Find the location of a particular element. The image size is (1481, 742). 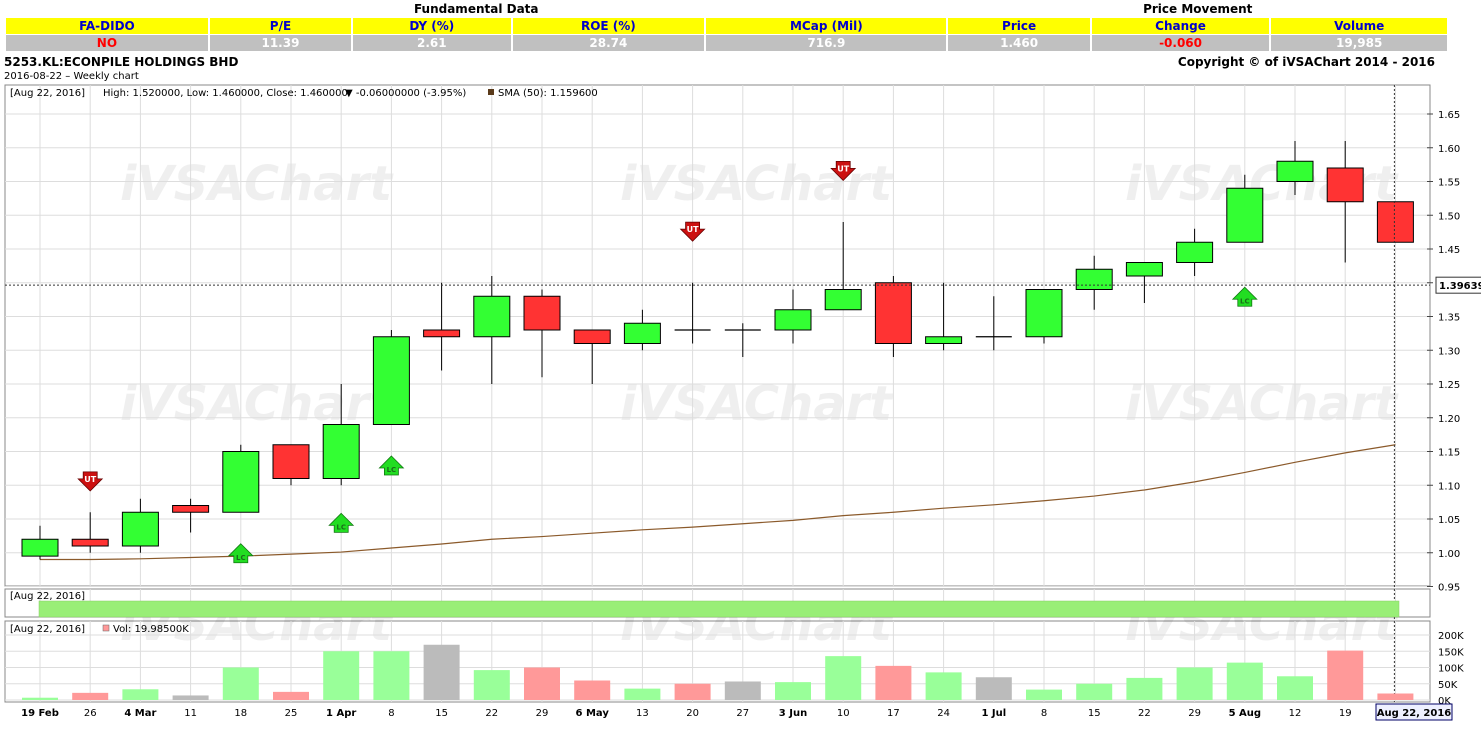

x-tick-label: 11 is located at coordinates (190, 713).